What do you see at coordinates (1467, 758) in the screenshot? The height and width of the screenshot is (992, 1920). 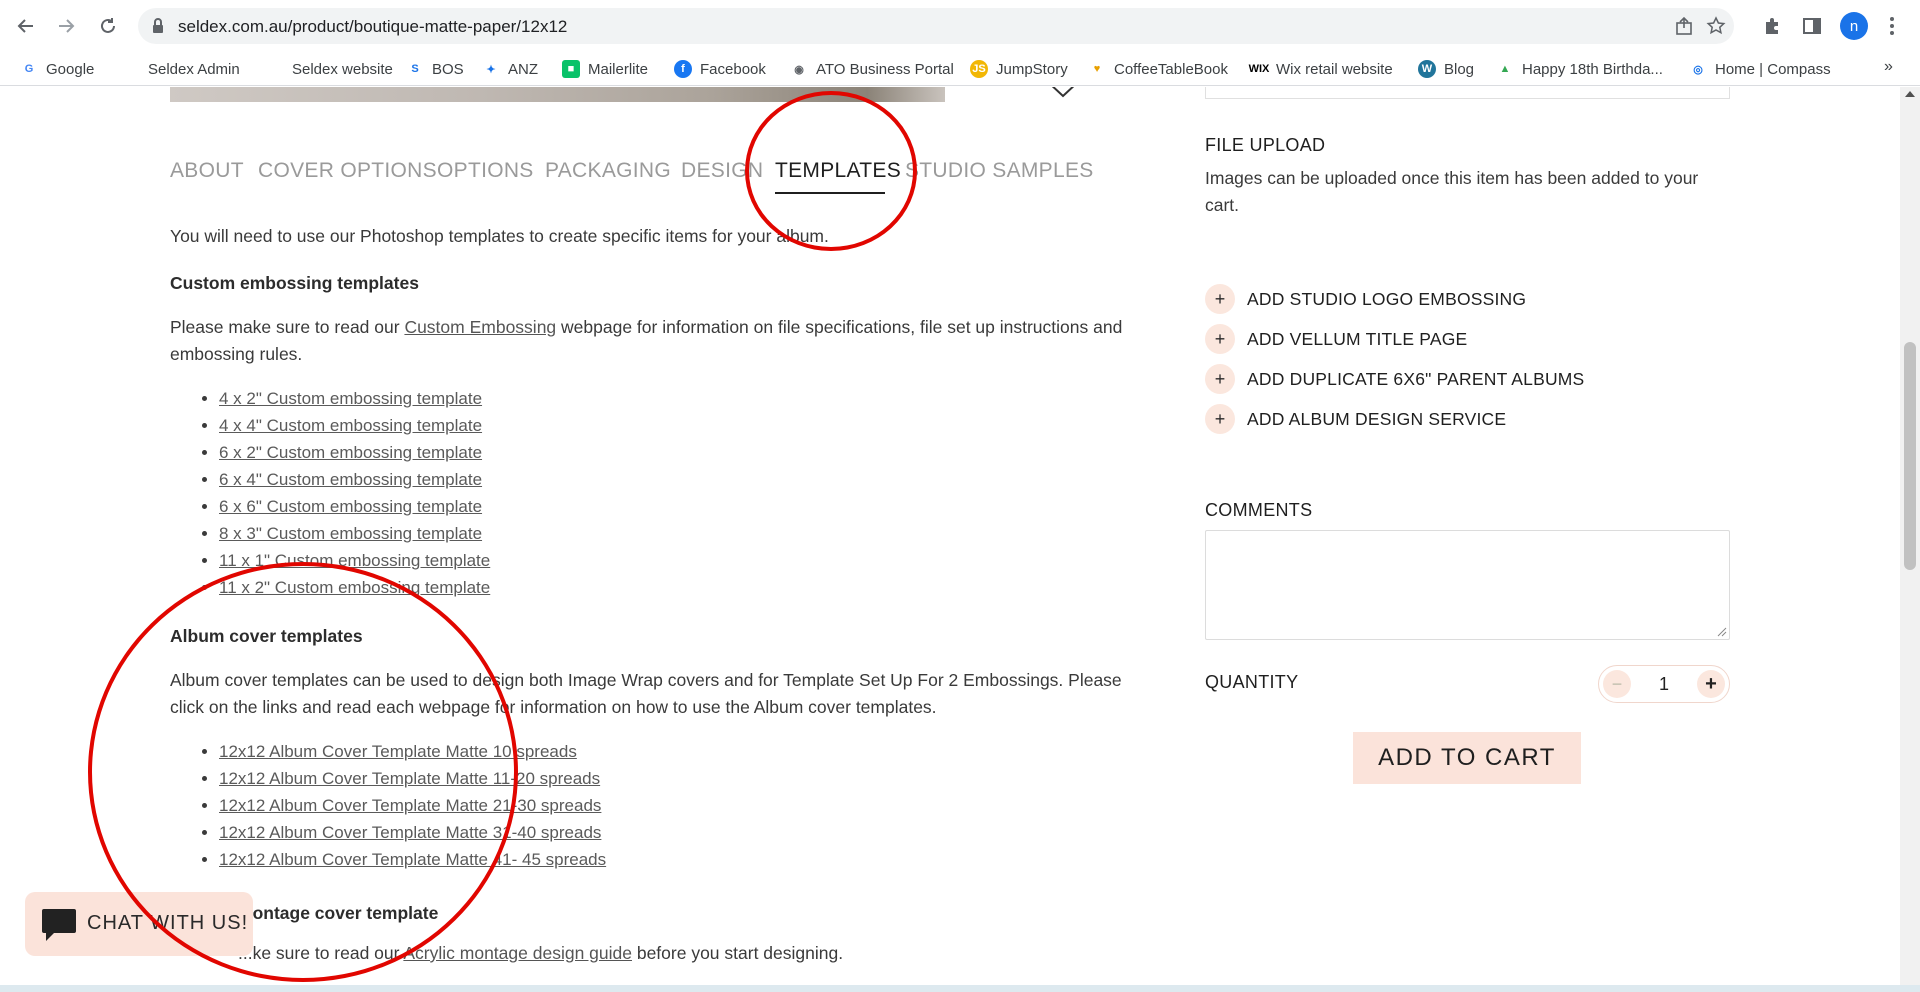 I see `add-to-cart-button: ADD TO CART` at bounding box center [1467, 758].